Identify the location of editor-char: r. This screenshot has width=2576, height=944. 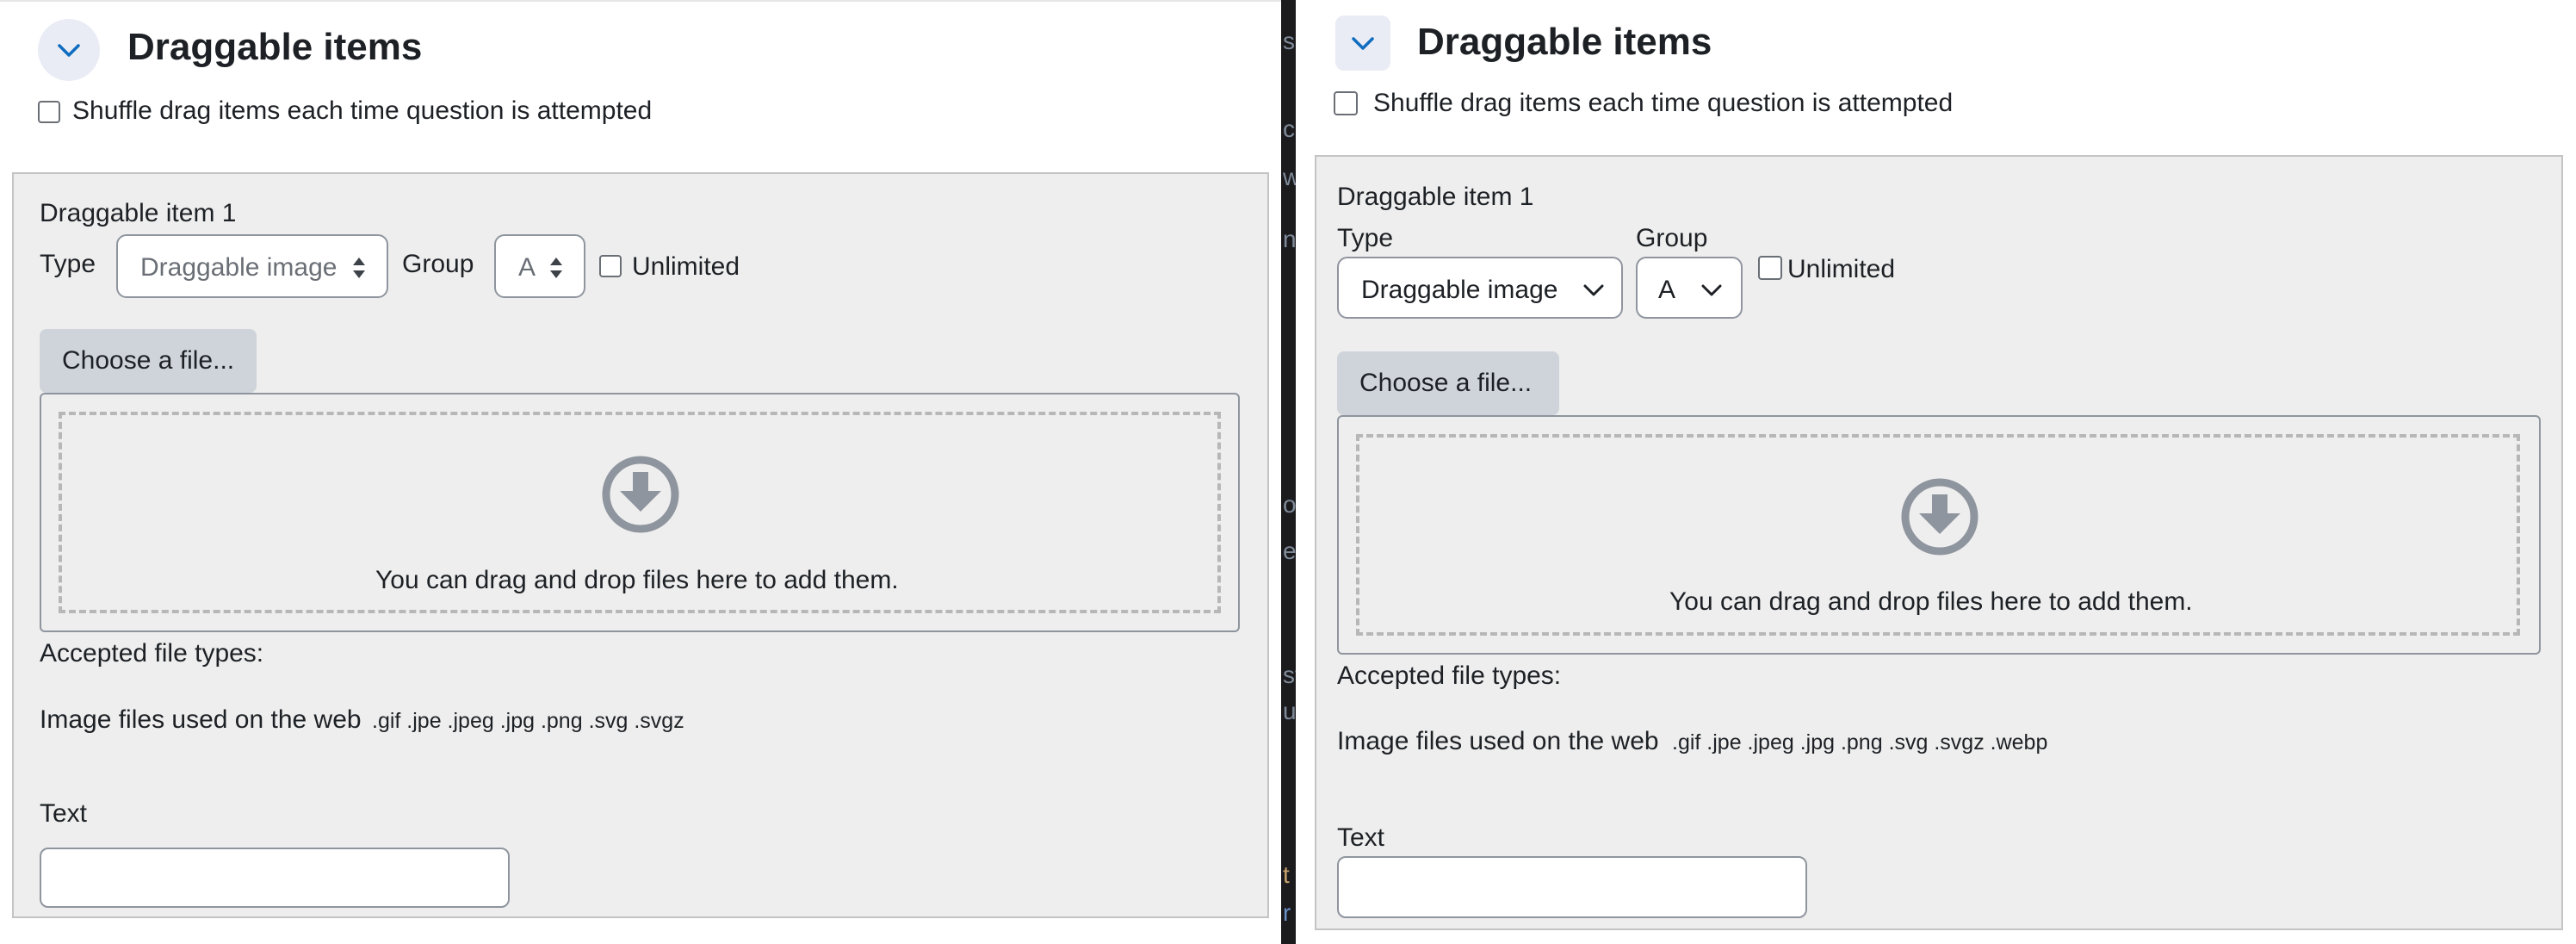
(1287, 912).